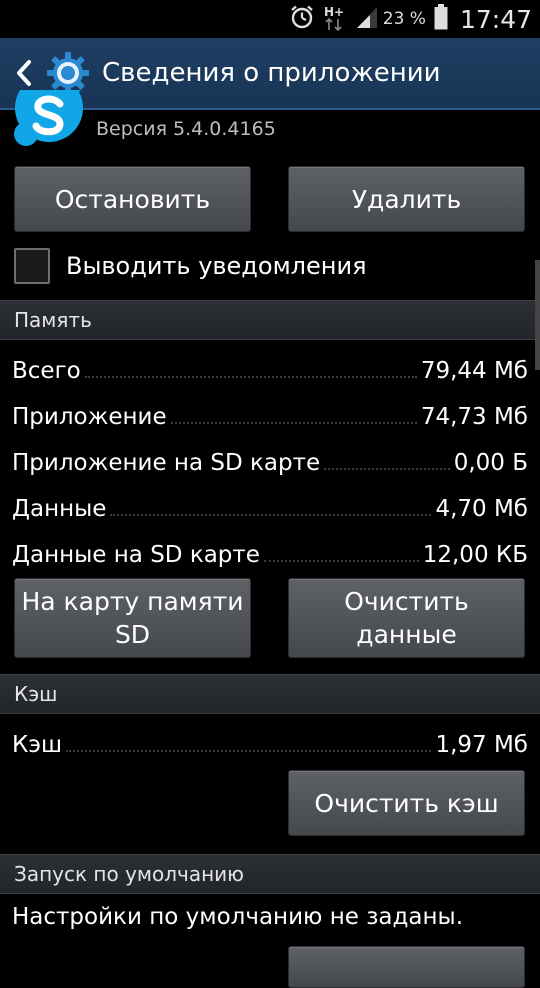 The image size is (540, 988). Describe the element at coordinates (59, 509) in the screenshot. I see `row-label: Данные` at that location.